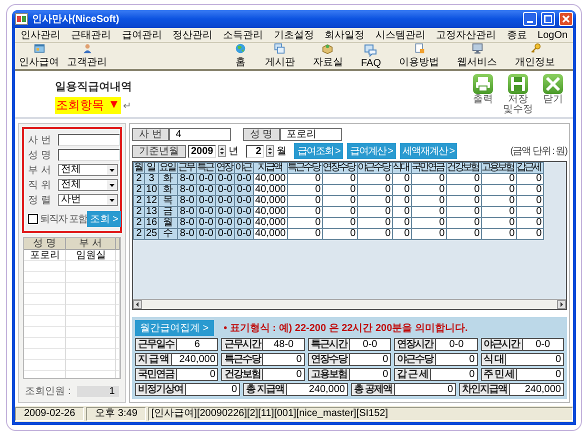  I want to click on field-label: 갑 근 세, so click(412, 374).